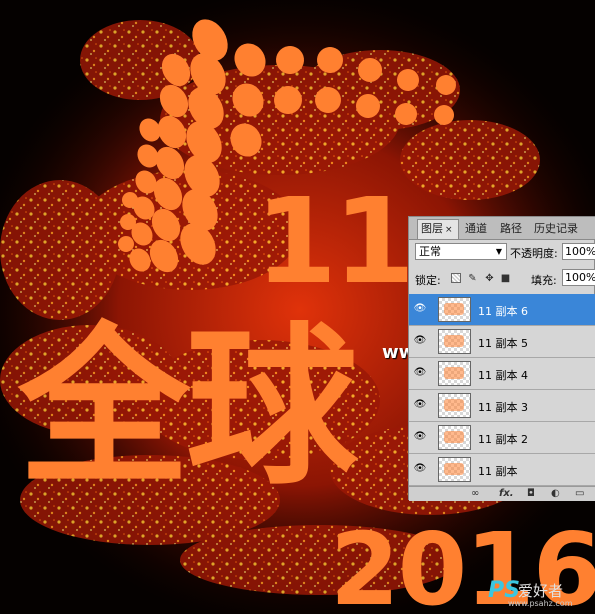  I want to click on panel-bottom-bar: ∞ fx. ◘ ◐ ▭, so click(502, 493).